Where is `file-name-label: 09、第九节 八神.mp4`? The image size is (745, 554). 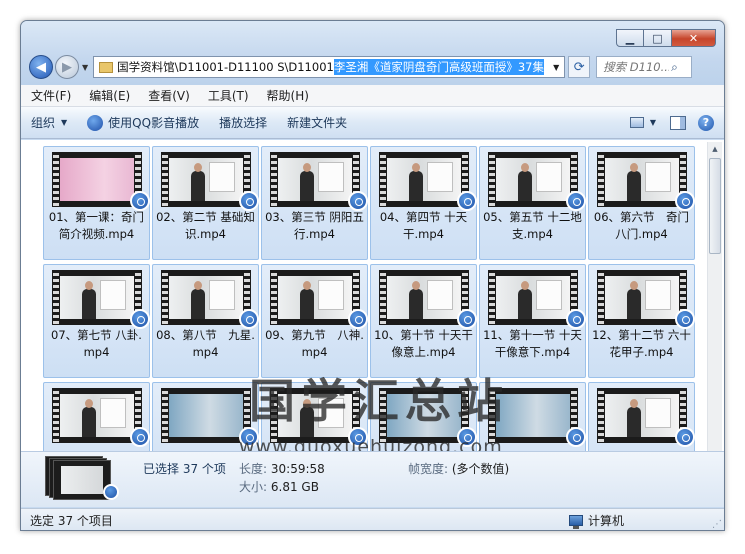
file-name-label: 09、第九节 八神.mp4 is located at coordinates (314, 343).